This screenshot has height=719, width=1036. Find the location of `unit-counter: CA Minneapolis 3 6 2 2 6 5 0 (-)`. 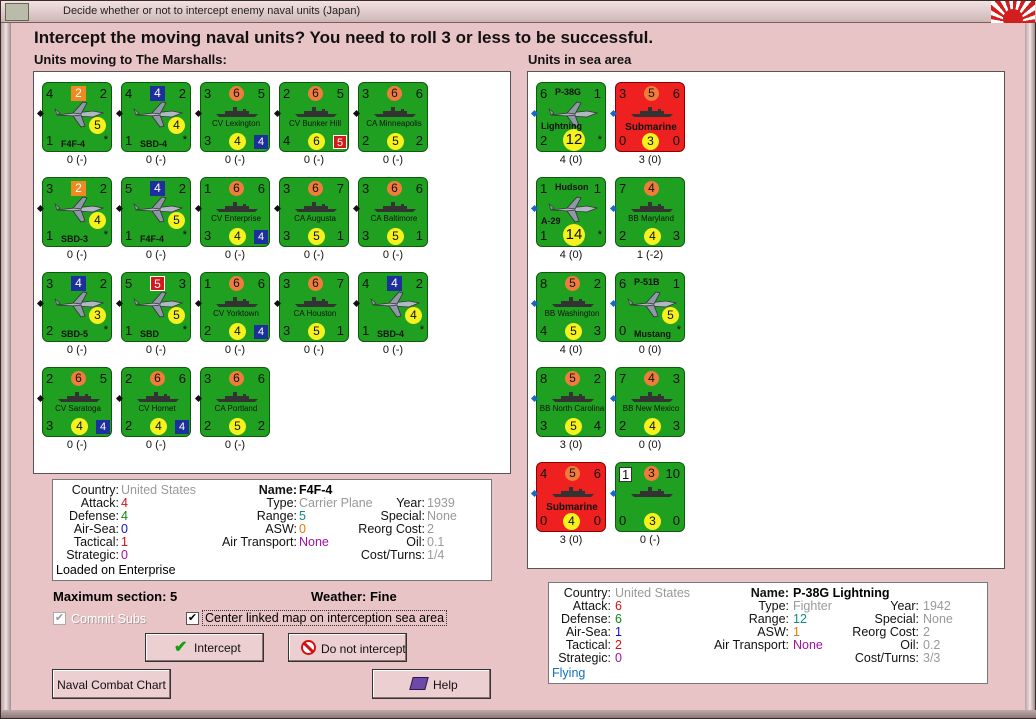

unit-counter: CA Minneapolis 3 6 2 2 6 5 0 (-) is located at coordinates (390, 127).